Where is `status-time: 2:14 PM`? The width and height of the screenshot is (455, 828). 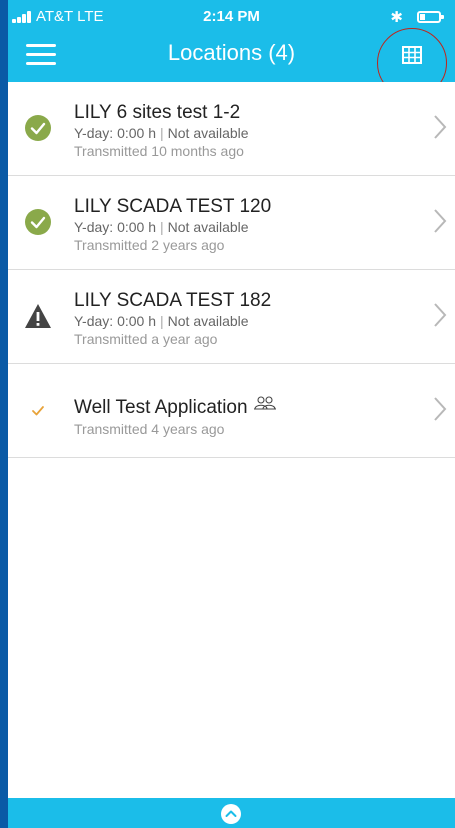
status-time: 2:14 PM is located at coordinates (231, 16).